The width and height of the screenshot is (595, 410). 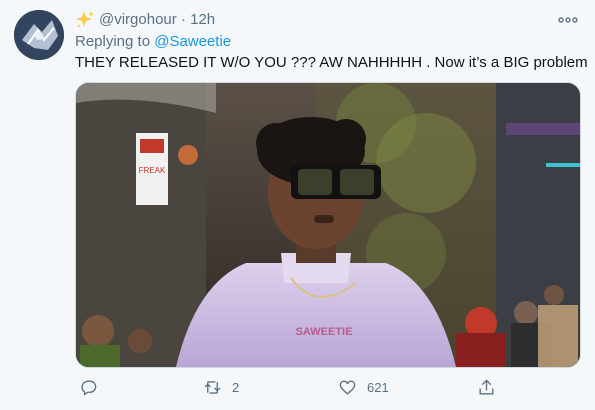 What do you see at coordinates (89, 387) in the screenshot?
I see `reply-icon` at bounding box center [89, 387].